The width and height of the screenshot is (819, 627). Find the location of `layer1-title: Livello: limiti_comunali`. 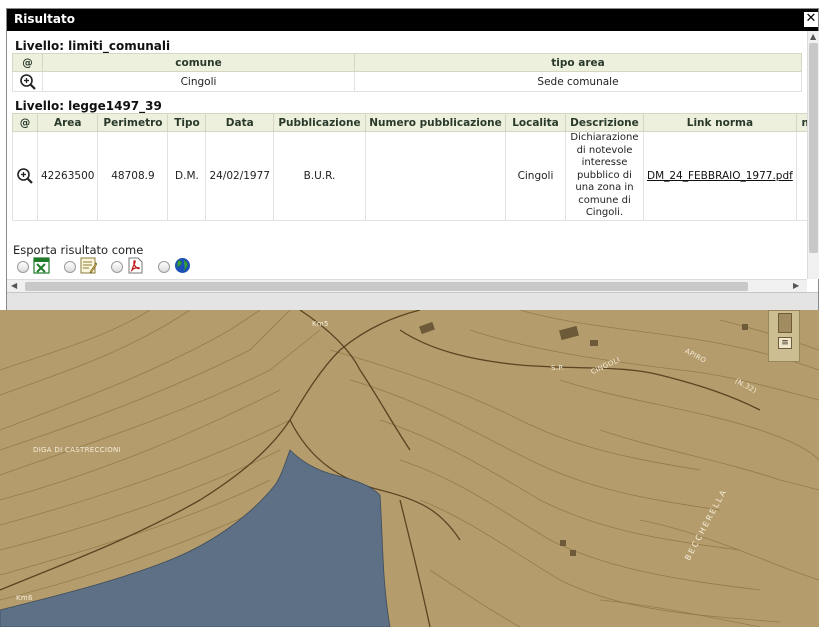

layer1-title: Livello: limiti_comunali is located at coordinates (93, 46).